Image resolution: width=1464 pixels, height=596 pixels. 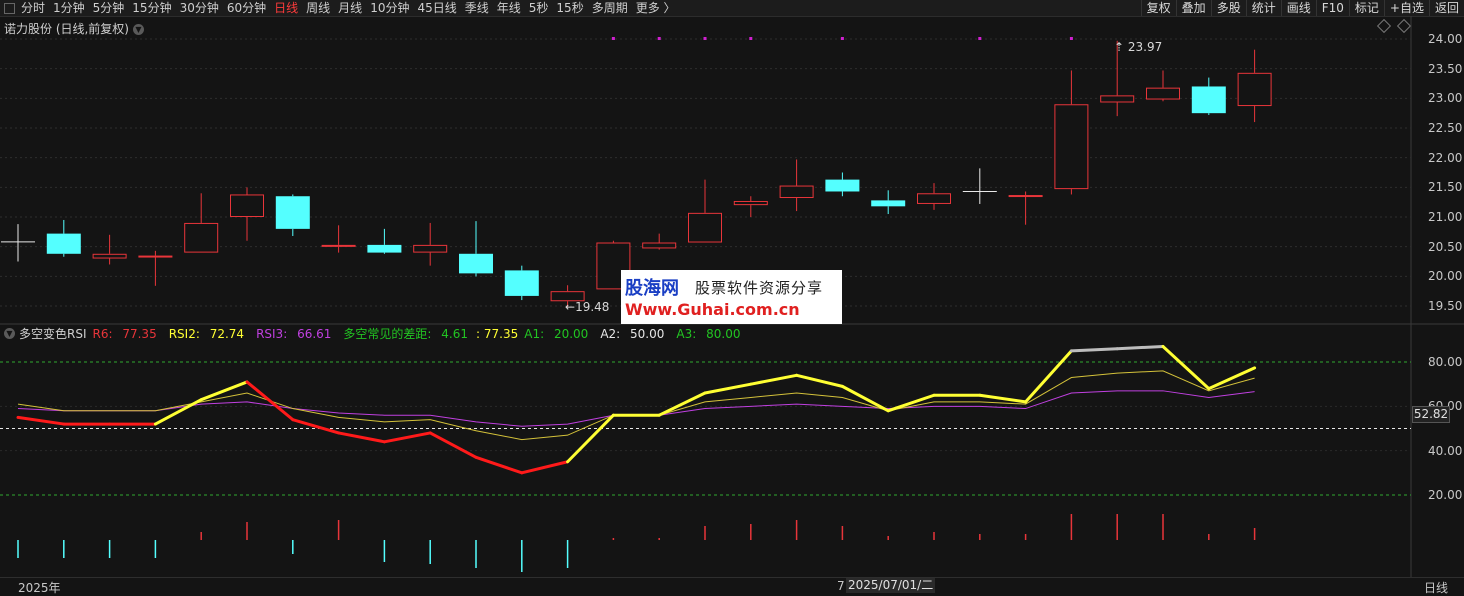 I want to click on time-axis-bar, so click(x=732, y=586).